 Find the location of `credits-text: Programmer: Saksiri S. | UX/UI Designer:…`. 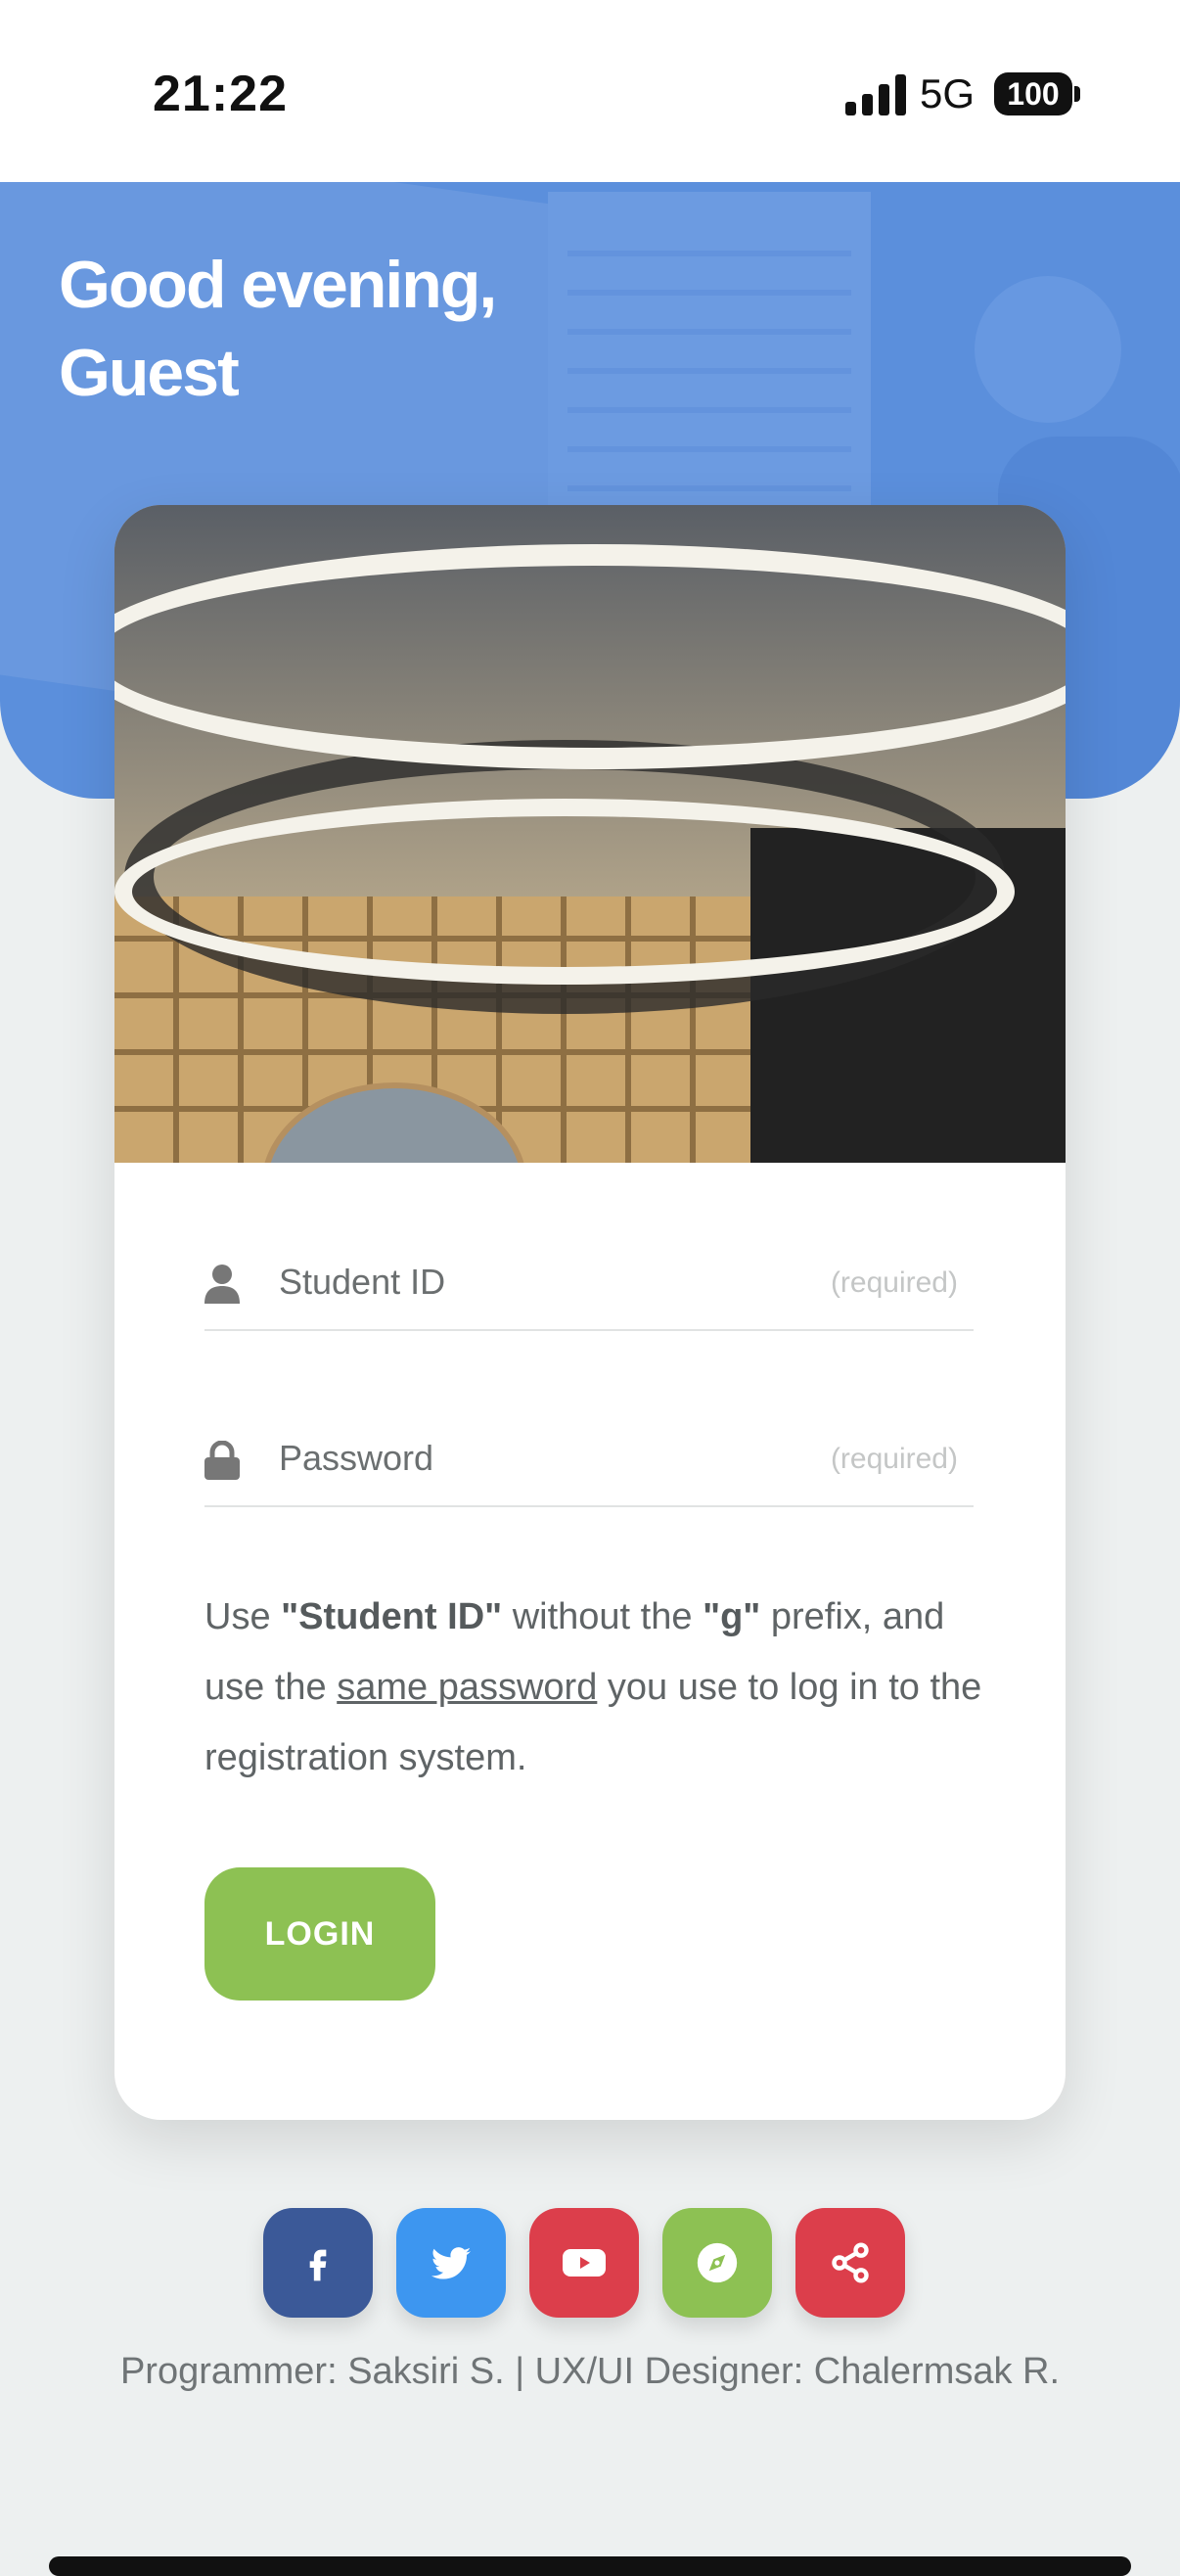

credits-text: Programmer: Saksiri S. | UX/UI Designer:… is located at coordinates (590, 2371).